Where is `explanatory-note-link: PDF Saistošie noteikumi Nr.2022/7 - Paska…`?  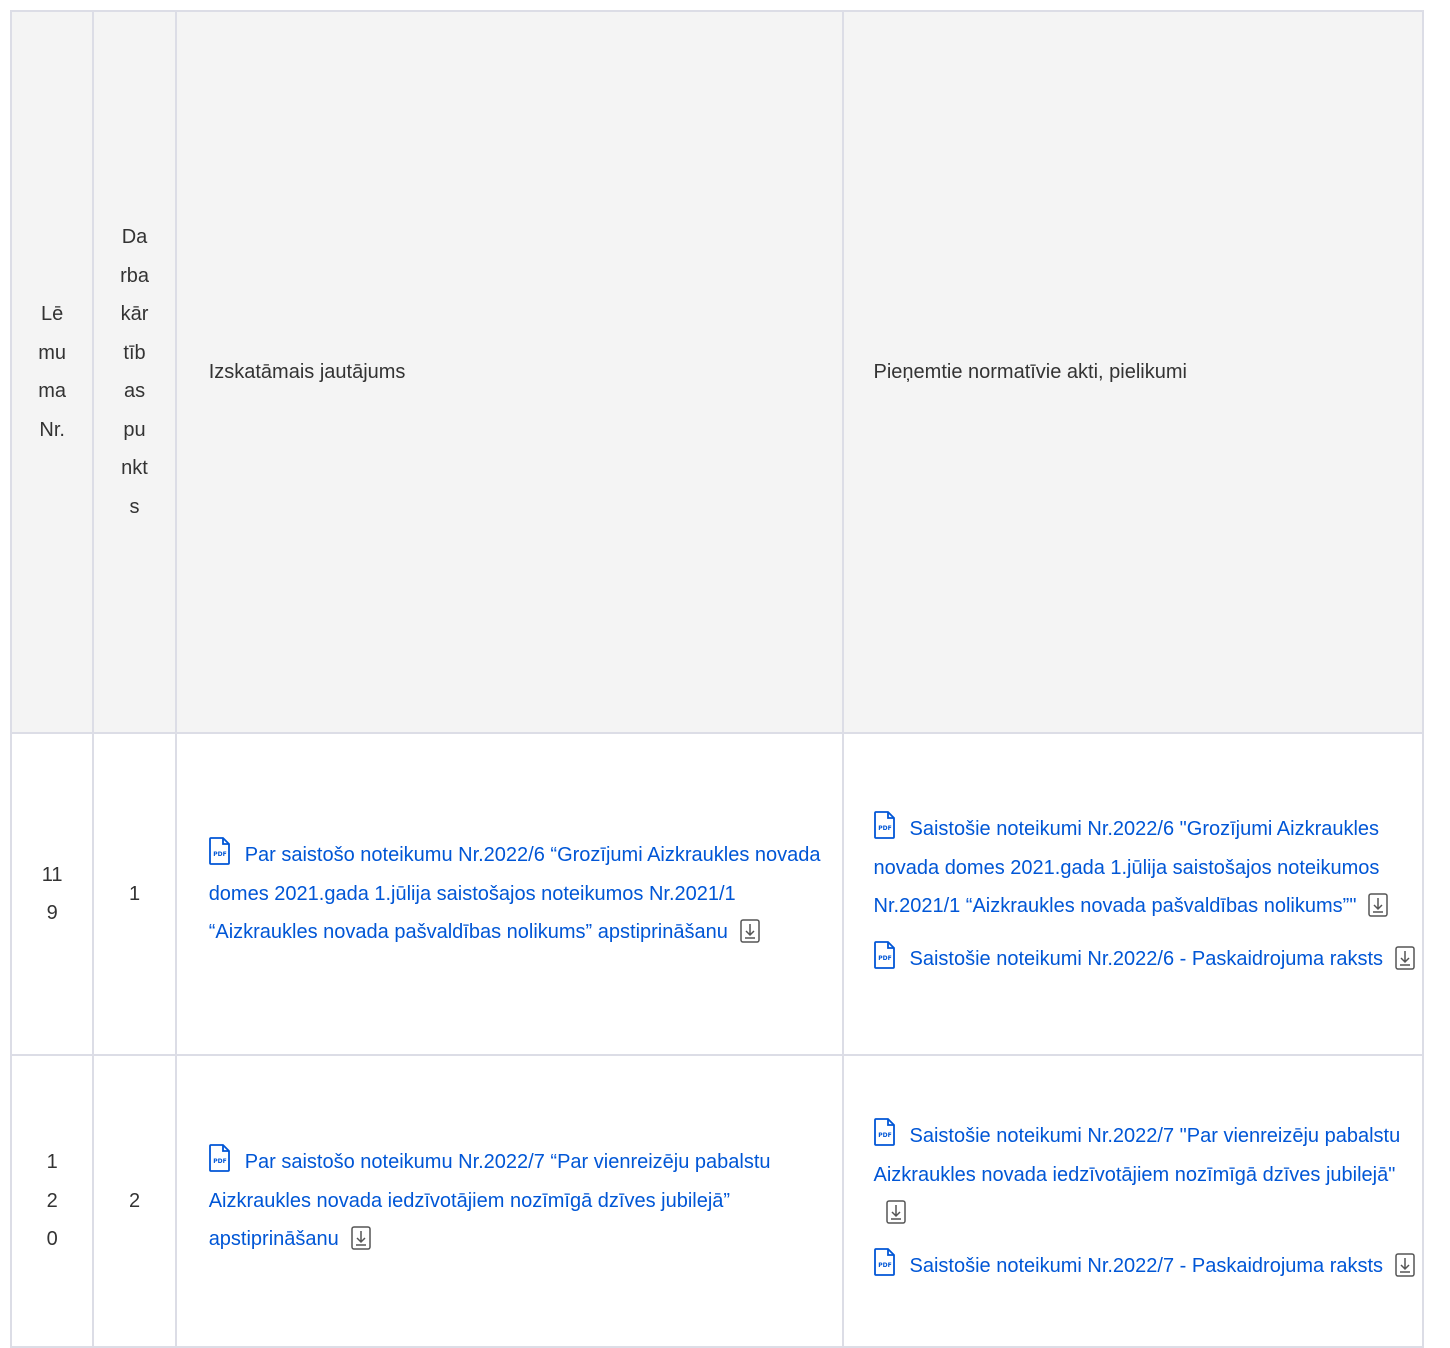 explanatory-note-link: PDF Saistošie noteikumi Nr.2022/7 - Paska… is located at coordinates (1147, 1266).